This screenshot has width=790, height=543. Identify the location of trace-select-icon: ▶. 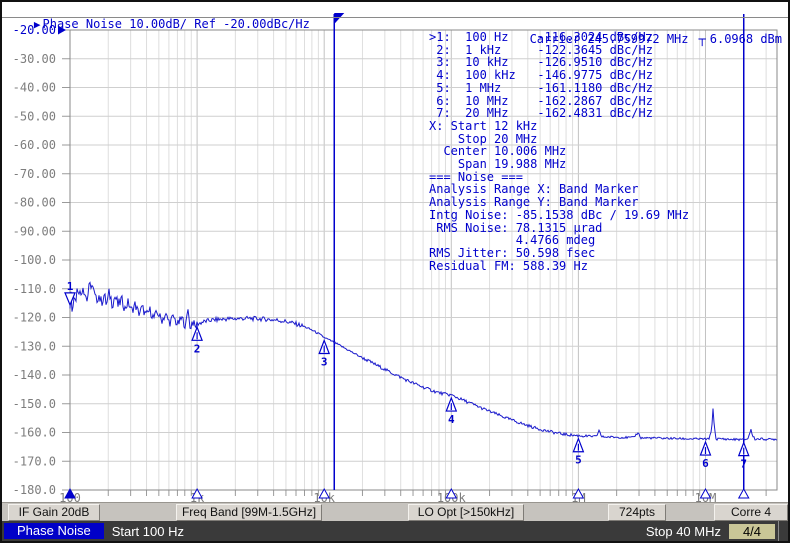
(37, 24).